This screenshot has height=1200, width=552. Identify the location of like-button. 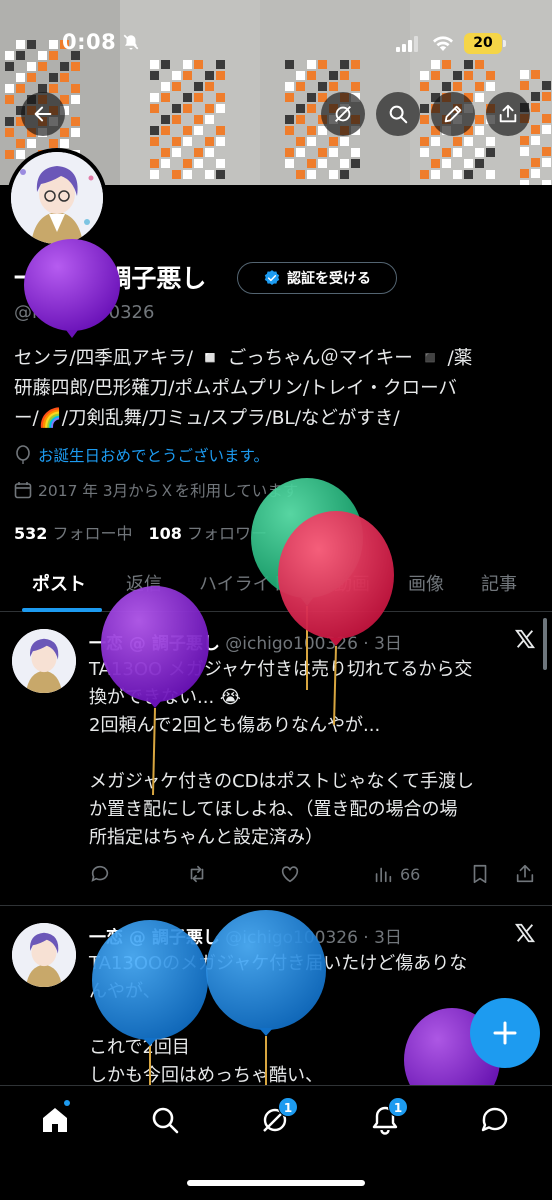
(290, 874).